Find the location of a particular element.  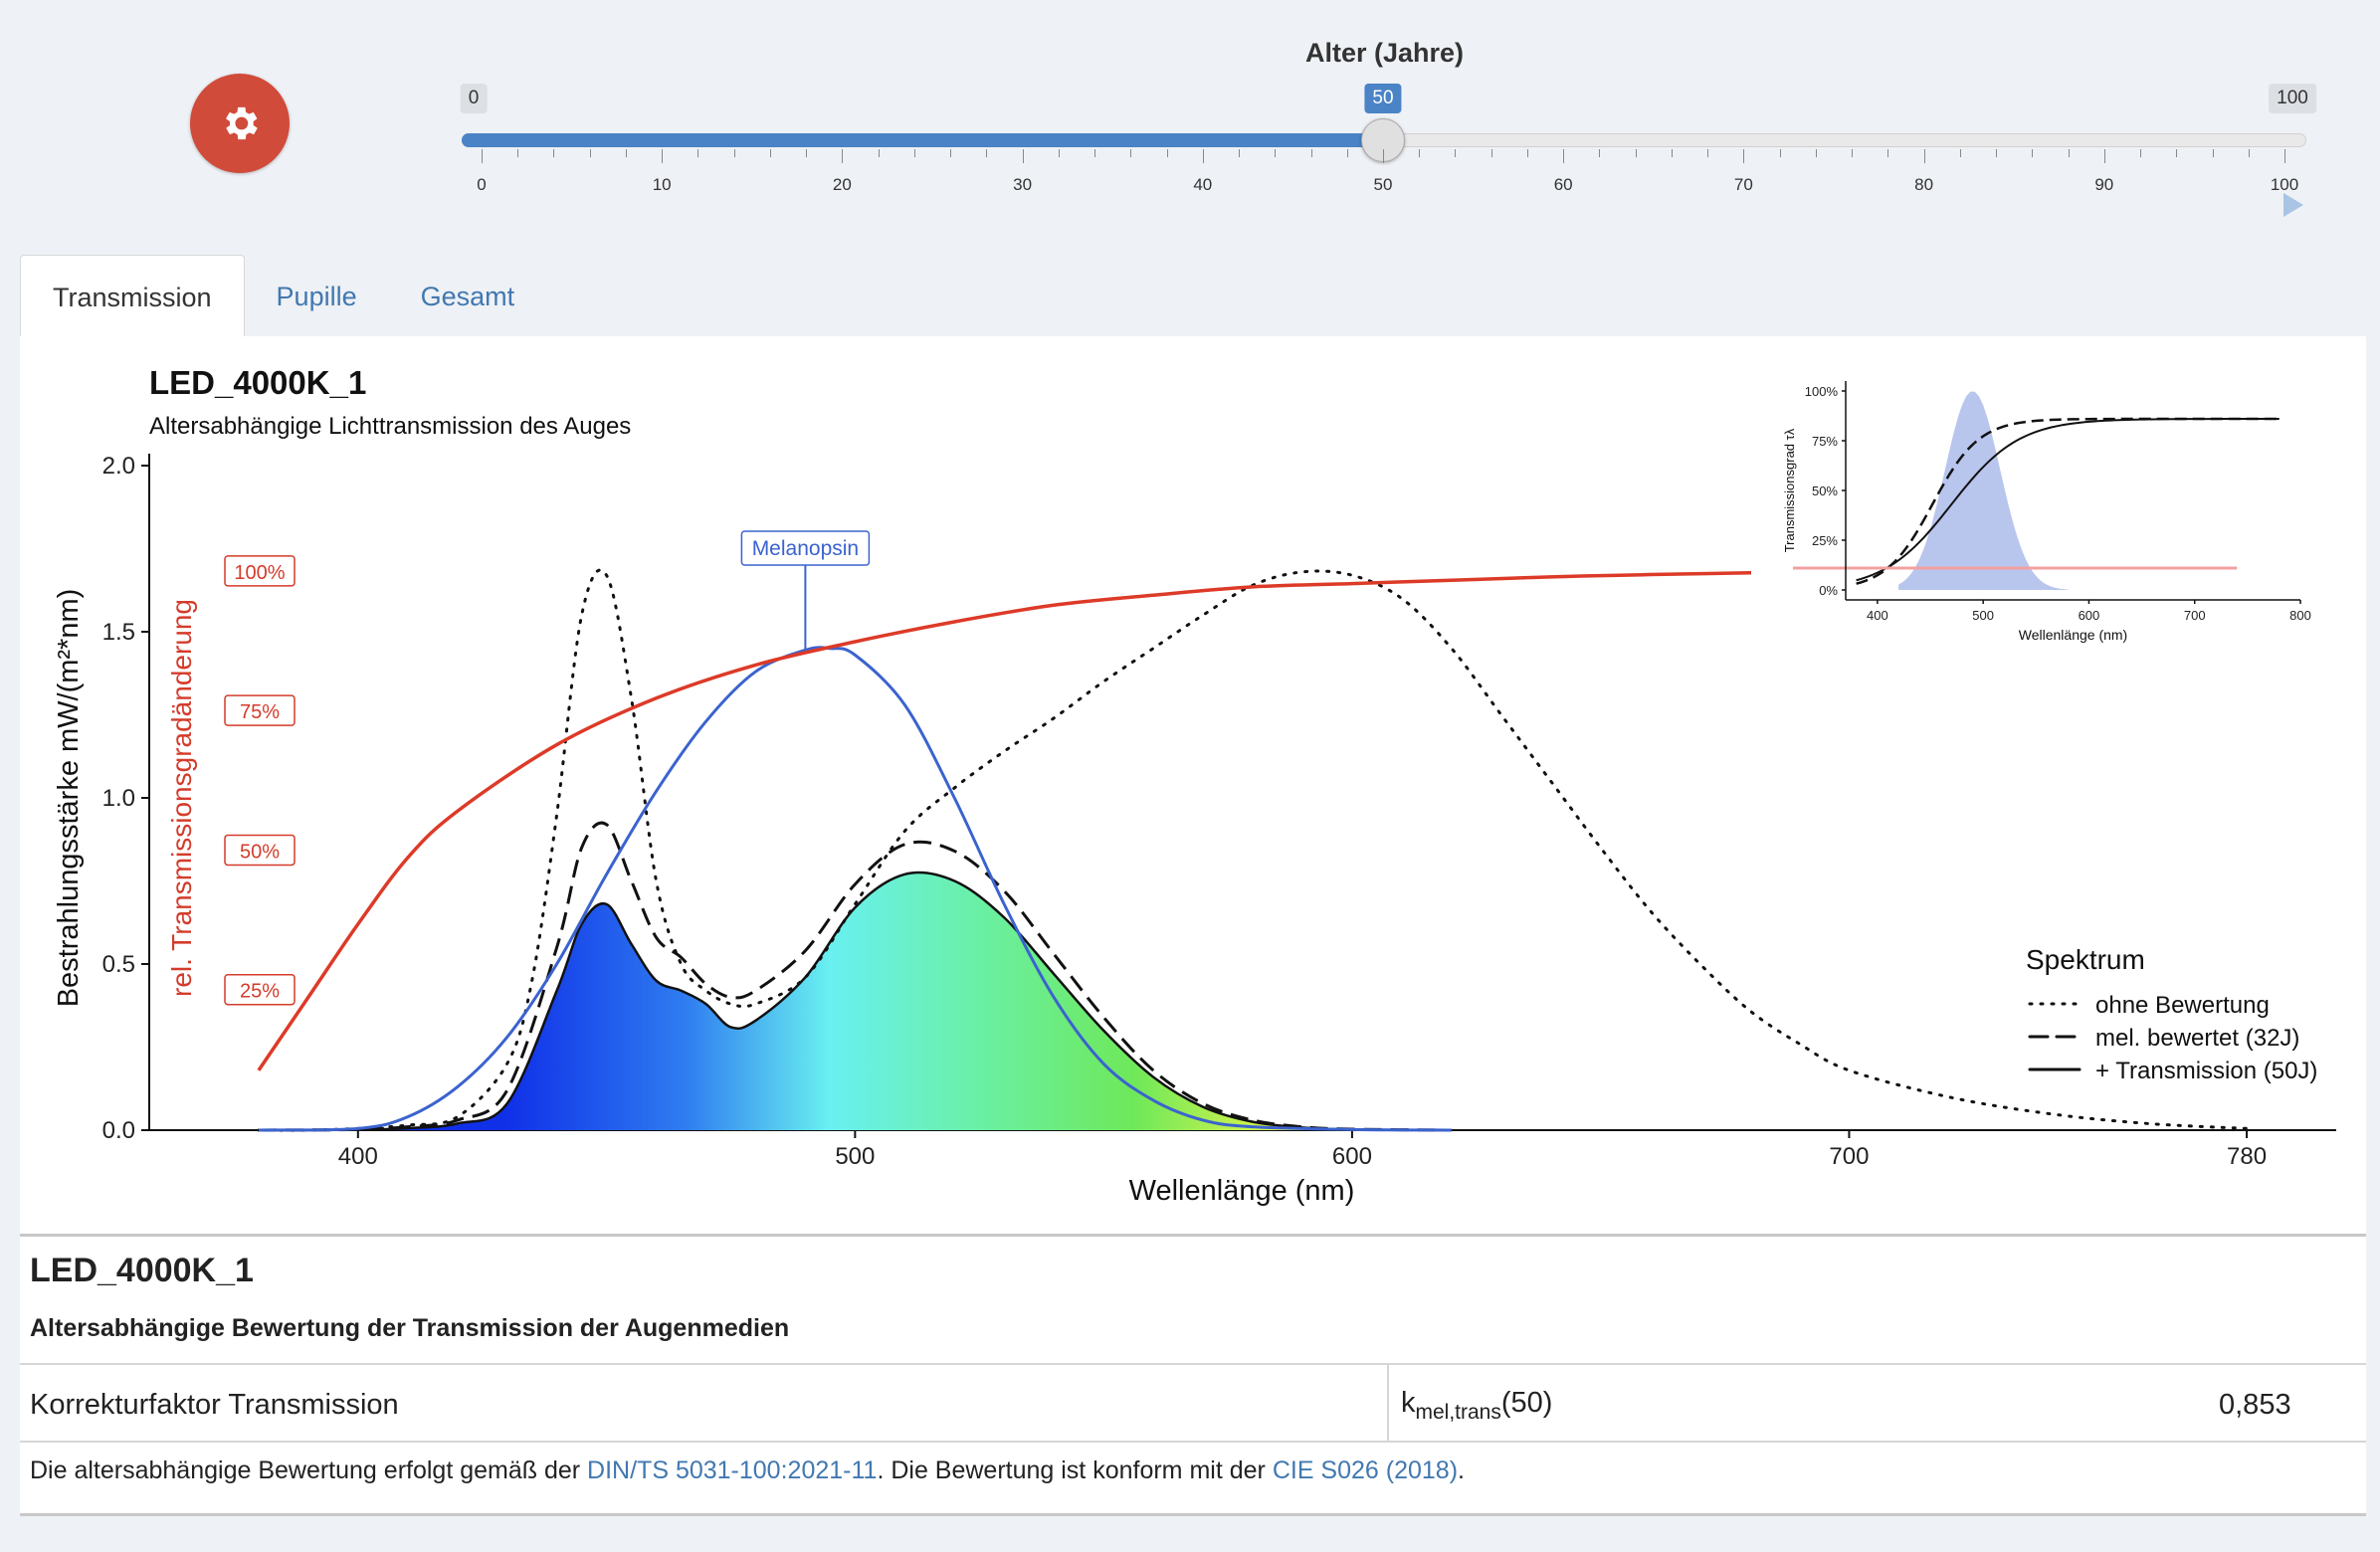

slider-tick-label: 30 is located at coordinates (1023, 184).